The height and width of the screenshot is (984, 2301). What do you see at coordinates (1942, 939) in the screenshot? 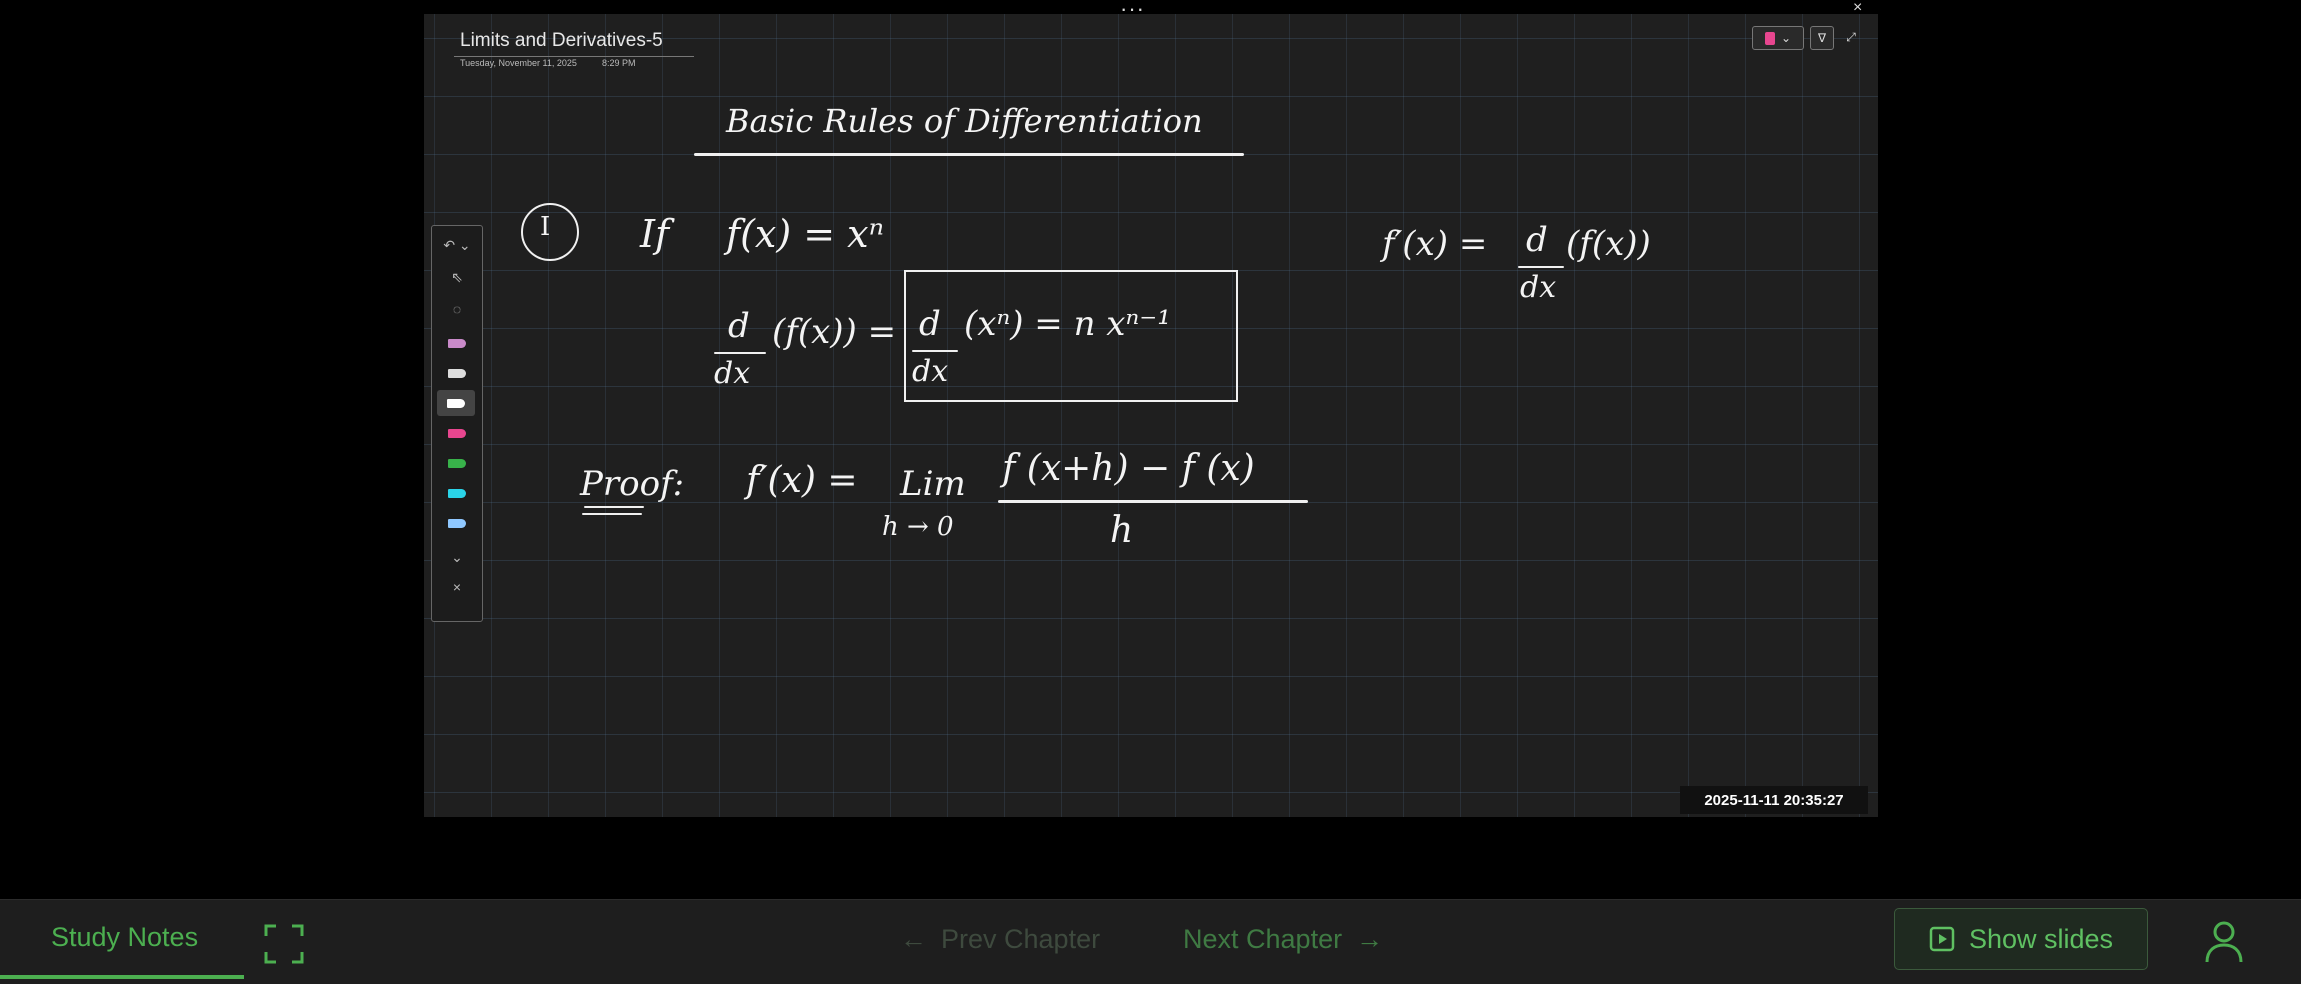
I see `play-slides-icon` at bounding box center [1942, 939].